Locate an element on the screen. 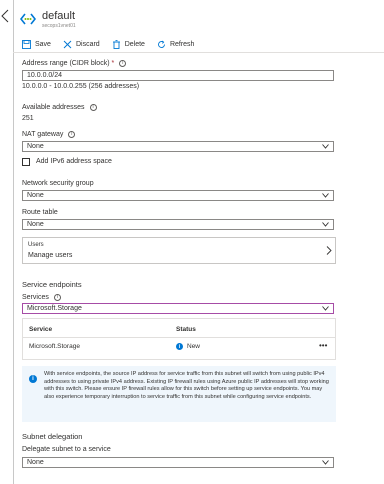 This screenshot has width=384, height=484. nsg-label: Network security group is located at coordinates (58, 183).